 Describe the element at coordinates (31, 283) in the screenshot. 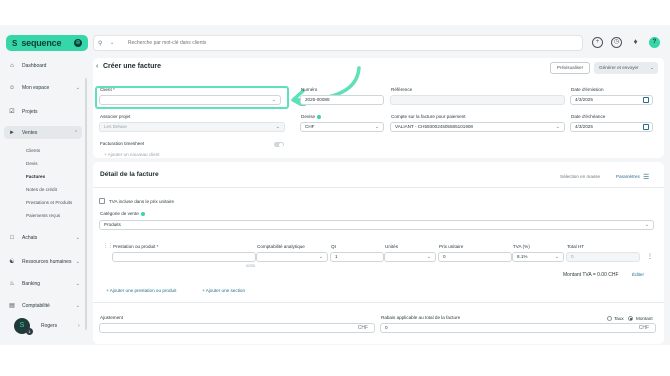

I see `sidebar-item-label: Banking` at that location.